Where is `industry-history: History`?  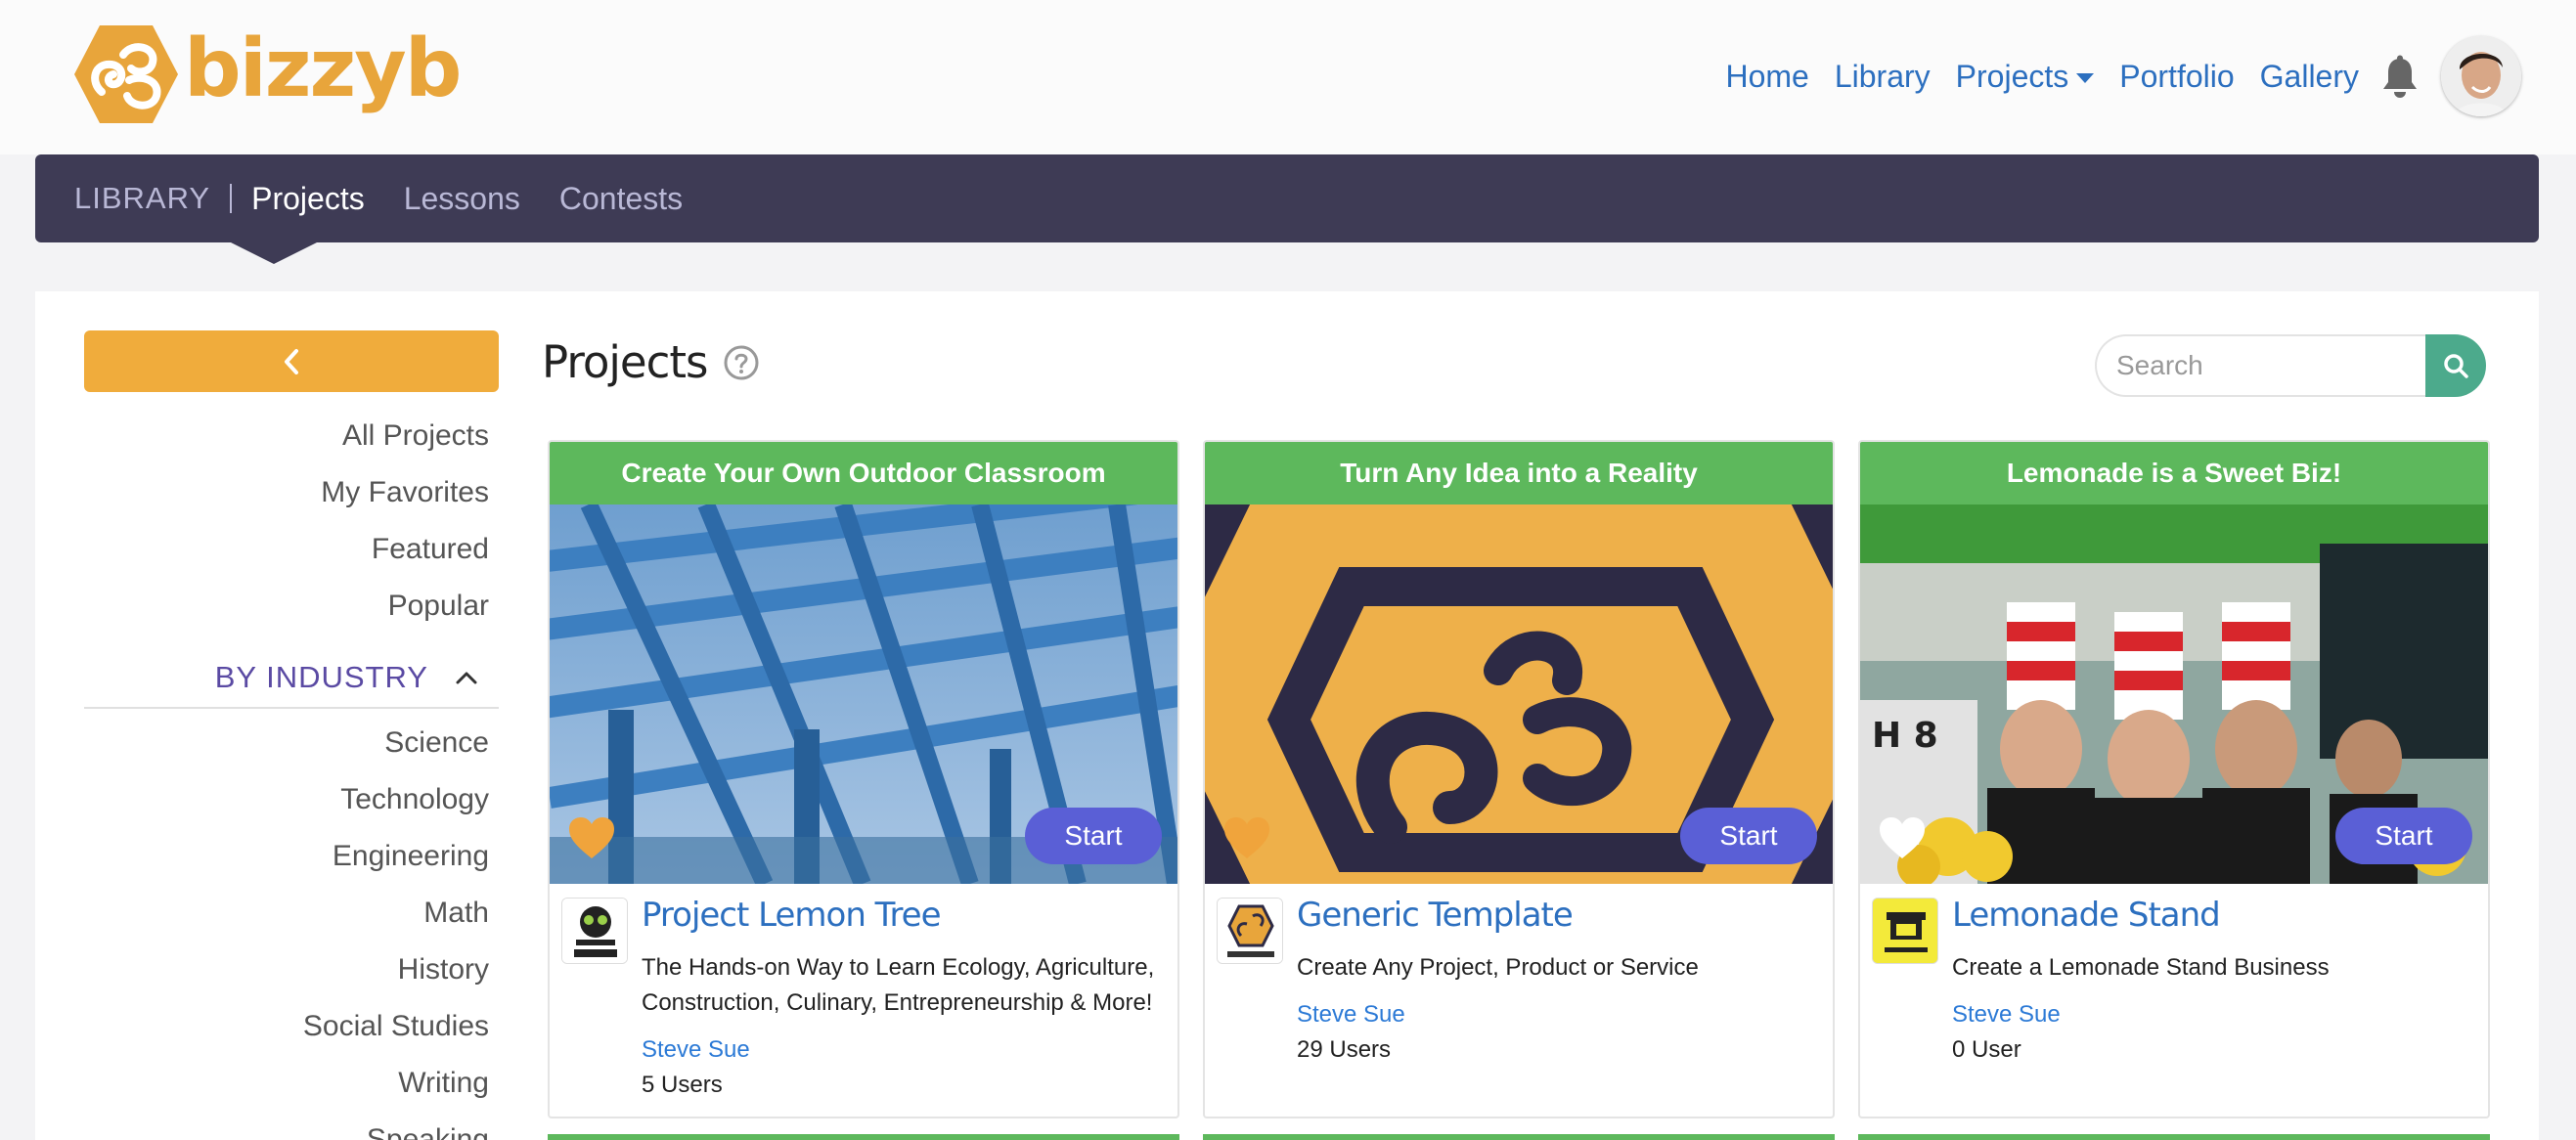
industry-history: History is located at coordinates (291, 970).